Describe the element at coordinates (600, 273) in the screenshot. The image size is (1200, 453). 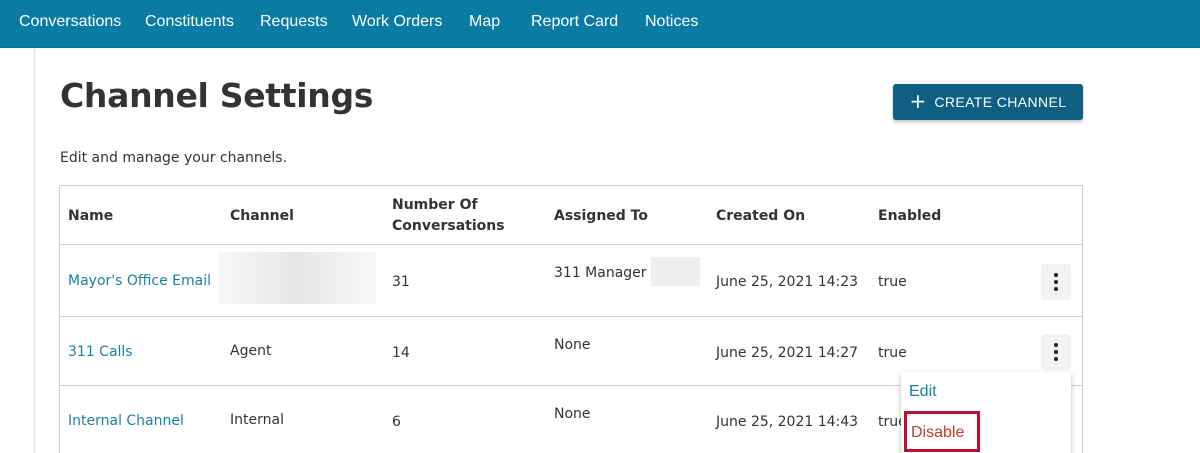
I see `assigned-to: 311 Manager` at that location.